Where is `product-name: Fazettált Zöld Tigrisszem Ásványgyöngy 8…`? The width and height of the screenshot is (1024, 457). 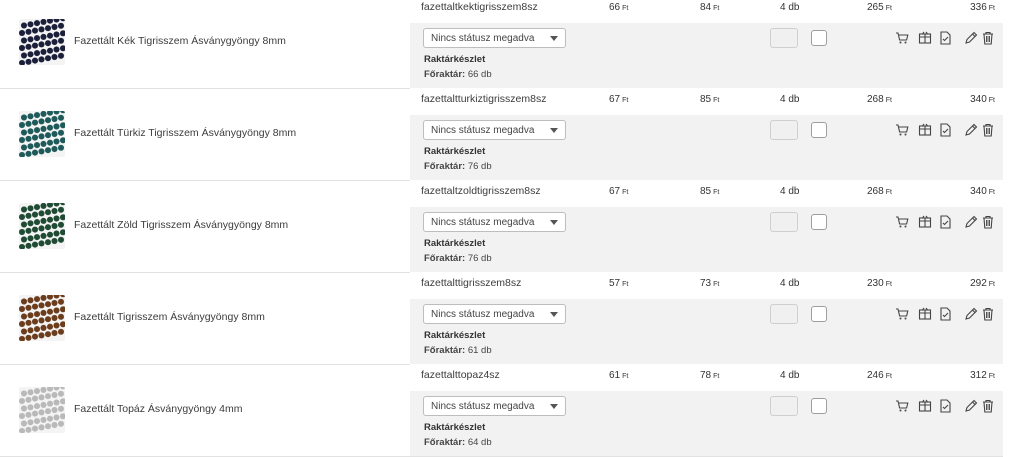 product-name: Fazettált Zöld Tigrisszem Ásványgyöngy 8… is located at coordinates (181, 225).